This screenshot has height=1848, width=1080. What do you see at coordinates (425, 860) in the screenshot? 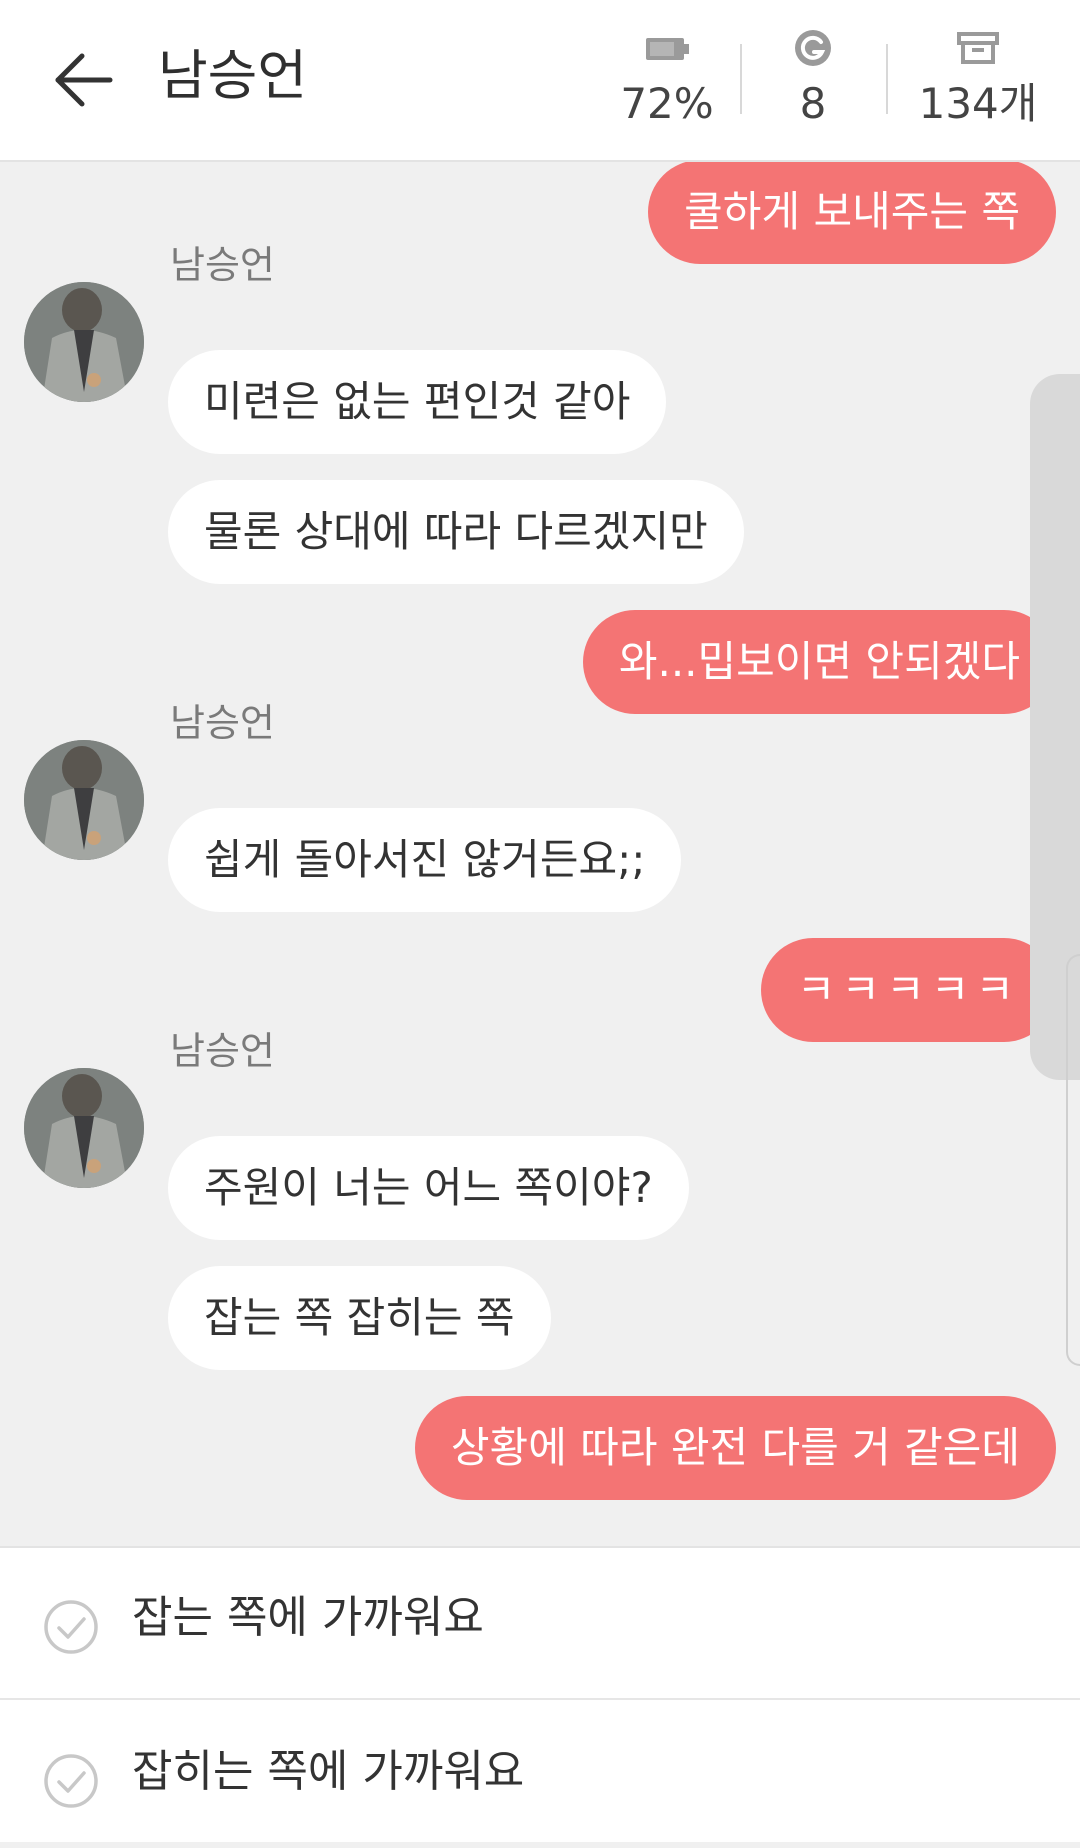
I see `message-incoming: 쉽게 돌아서진 않거든요;;` at bounding box center [425, 860].